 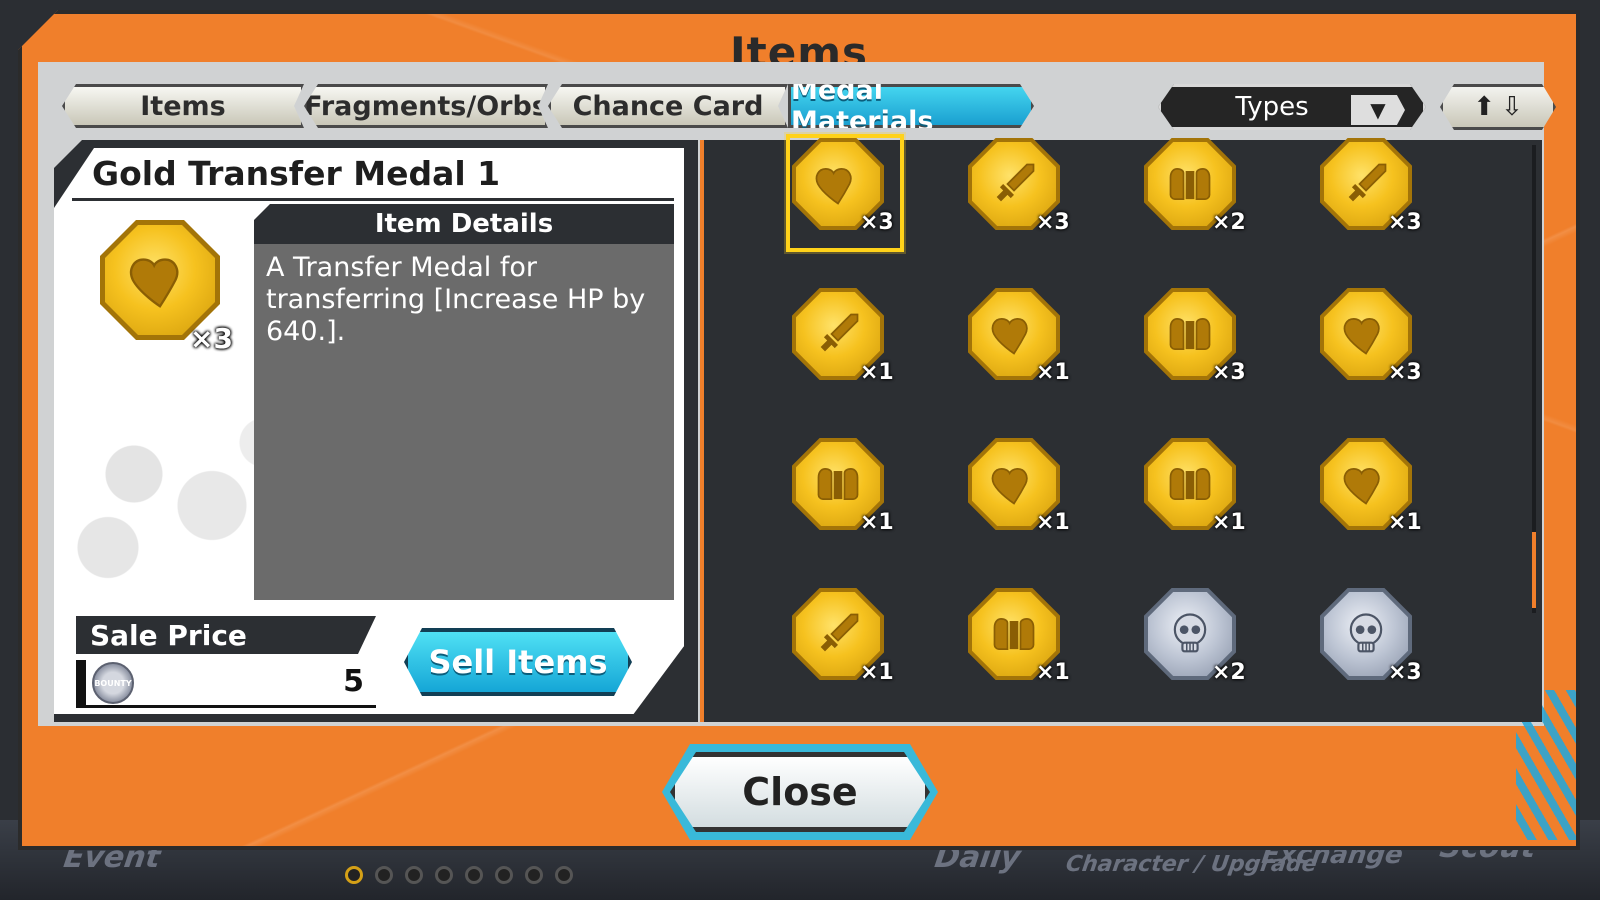 I want to click on sell-items-button: Sell Items, so click(x=518, y=662).